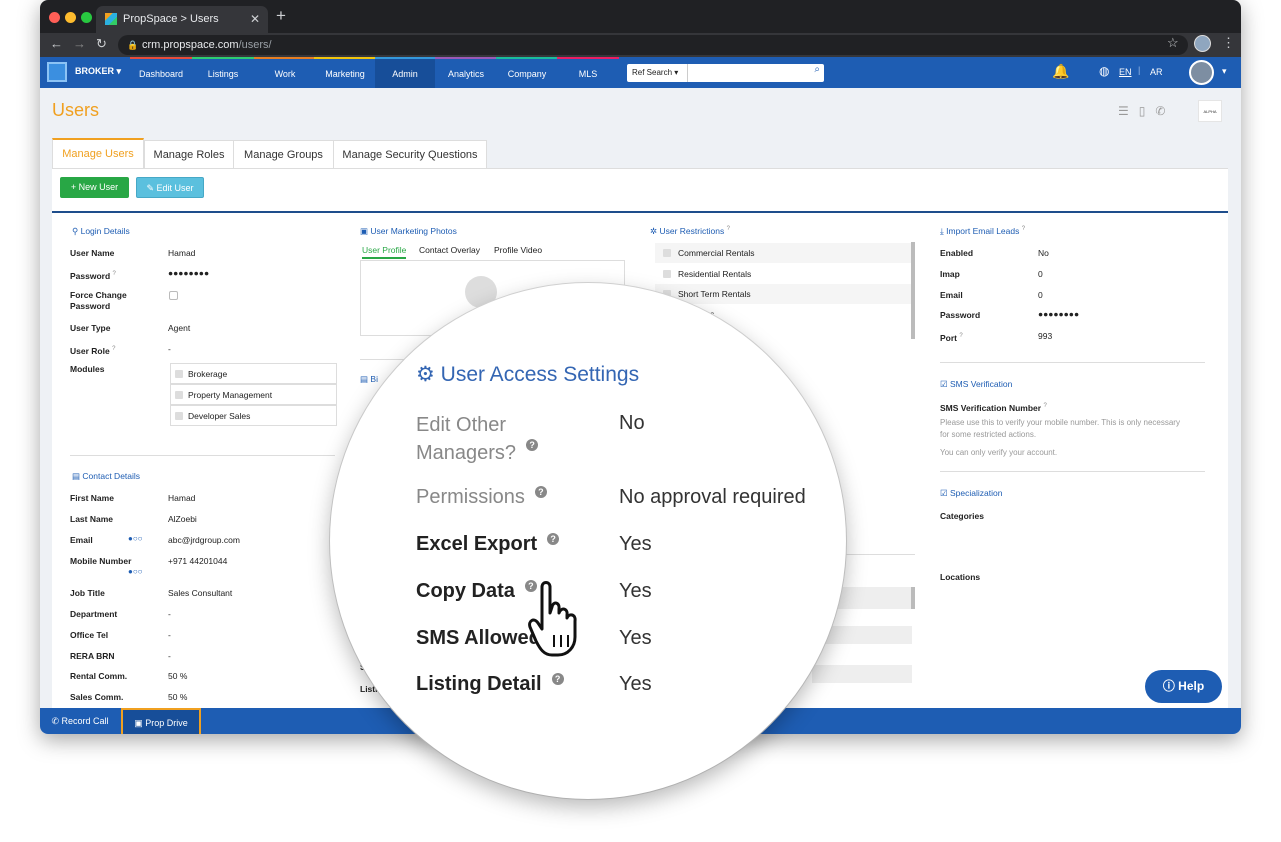 This screenshot has height=842, width=1281. I want to click on value-rental-comm: 50 %, so click(178, 676).